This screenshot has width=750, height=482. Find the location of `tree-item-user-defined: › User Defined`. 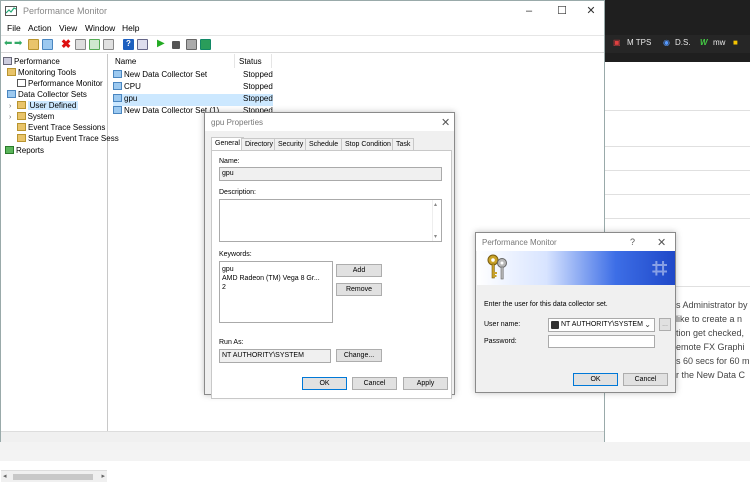

tree-item-user-defined: › User Defined is located at coordinates (44, 105).